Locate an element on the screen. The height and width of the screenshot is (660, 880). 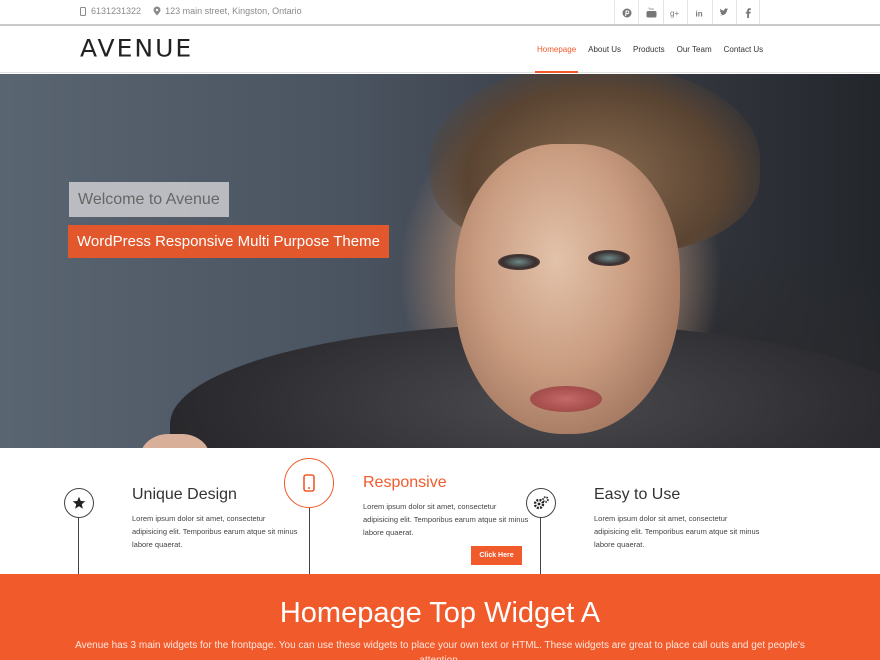
svg-text: You is located at coordinates (651, 9).